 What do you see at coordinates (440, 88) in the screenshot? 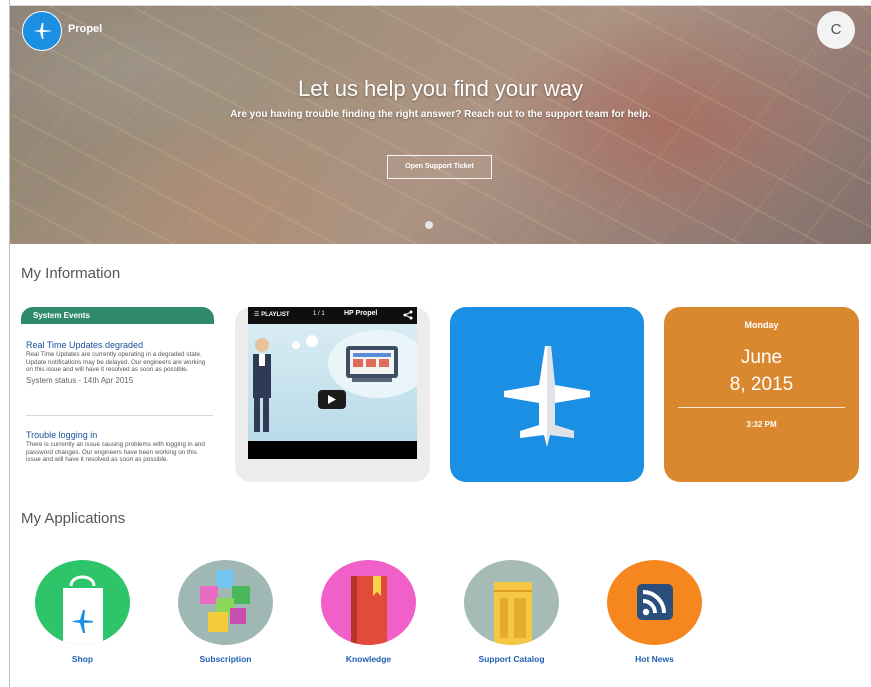
I see `hero-title: Let us help you find your way` at bounding box center [440, 88].